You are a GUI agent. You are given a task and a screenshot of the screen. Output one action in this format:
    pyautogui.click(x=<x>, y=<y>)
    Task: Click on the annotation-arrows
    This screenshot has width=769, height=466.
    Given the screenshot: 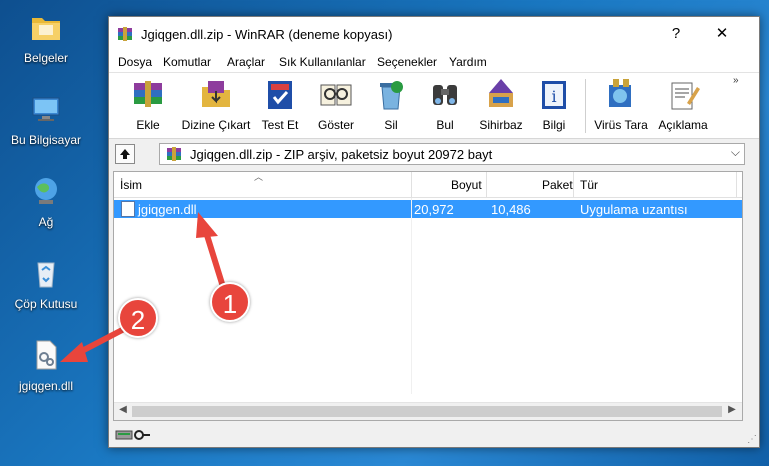 What is the action you would take?
    pyautogui.click(x=143, y=287)
    